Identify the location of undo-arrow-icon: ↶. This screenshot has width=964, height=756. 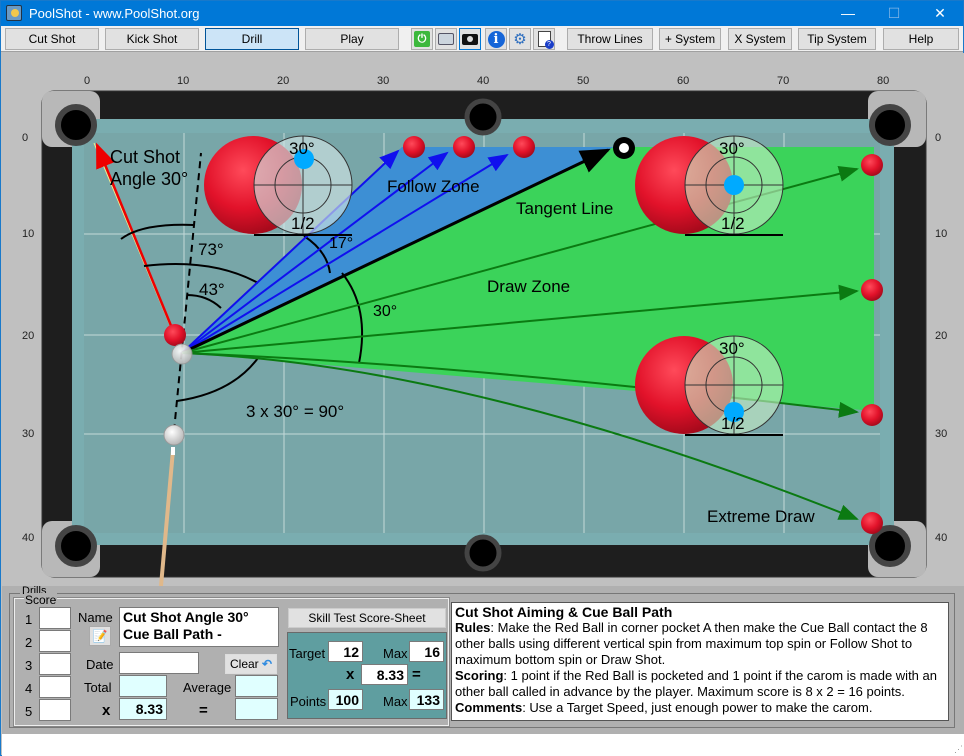
(267, 664).